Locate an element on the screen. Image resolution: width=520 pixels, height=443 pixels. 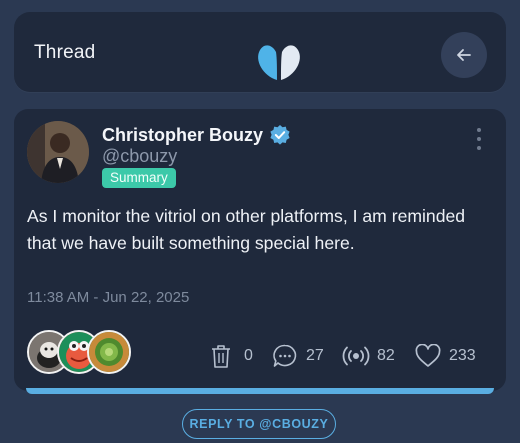
more-vertical-icon is located at coordinates (479, 139).